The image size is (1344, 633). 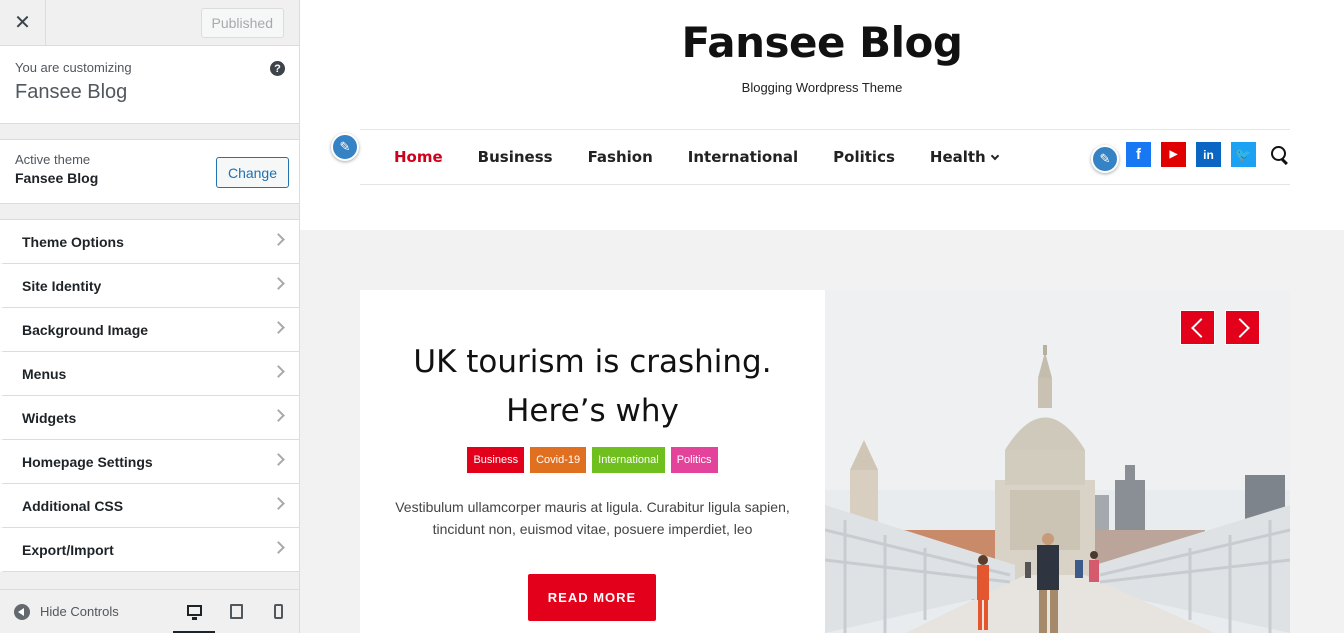 I want to click on chevron-down-icon, so click(x=994, y=155).